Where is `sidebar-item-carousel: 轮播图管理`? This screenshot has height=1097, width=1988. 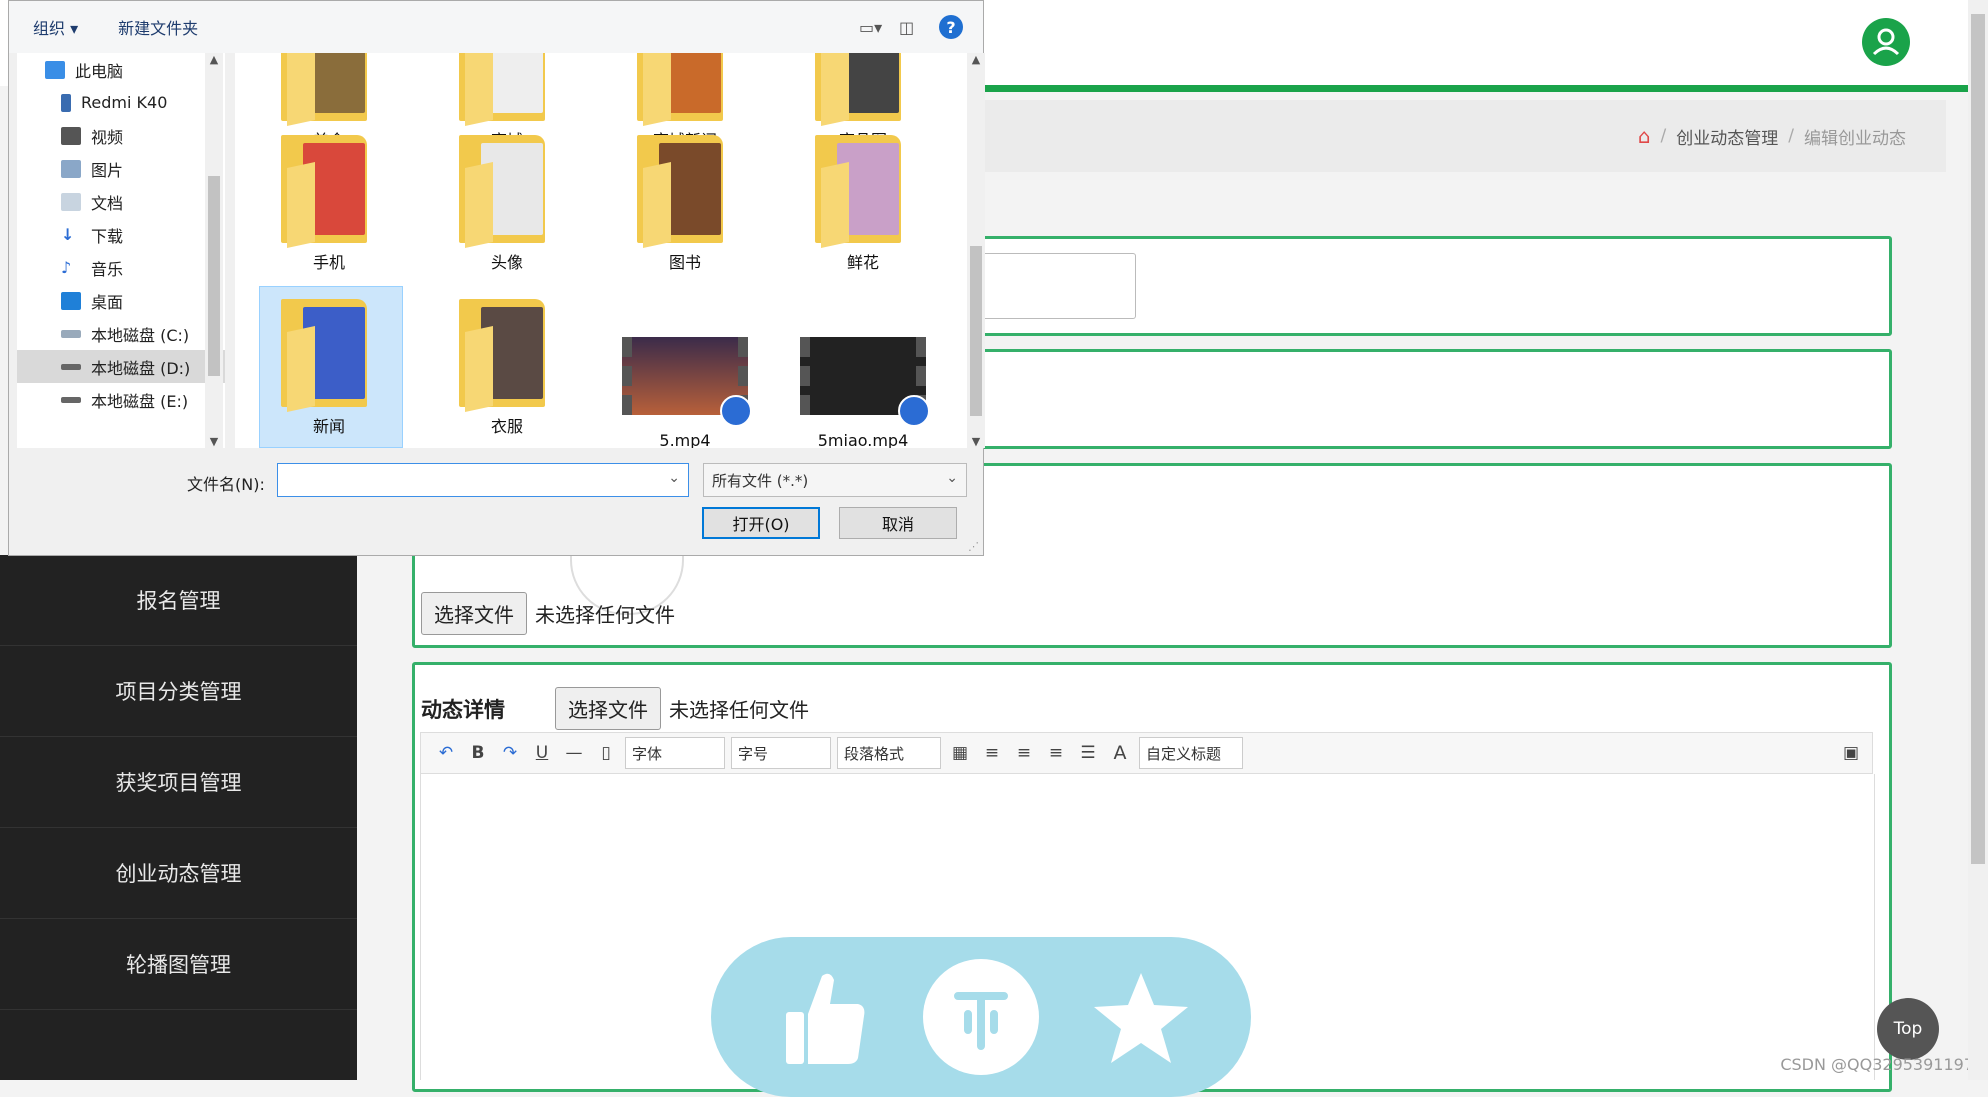
sidebar-item-carousel: 轮播图管理 is located at coordinates (178, 964).